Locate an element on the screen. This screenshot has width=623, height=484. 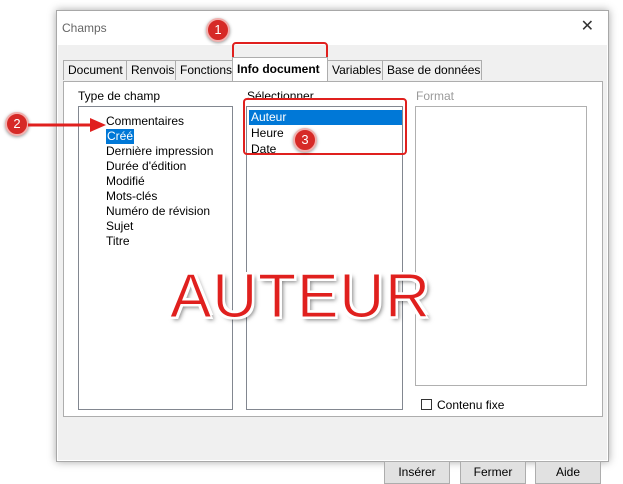
list-item: Titre is located at coordinates (118, 241).